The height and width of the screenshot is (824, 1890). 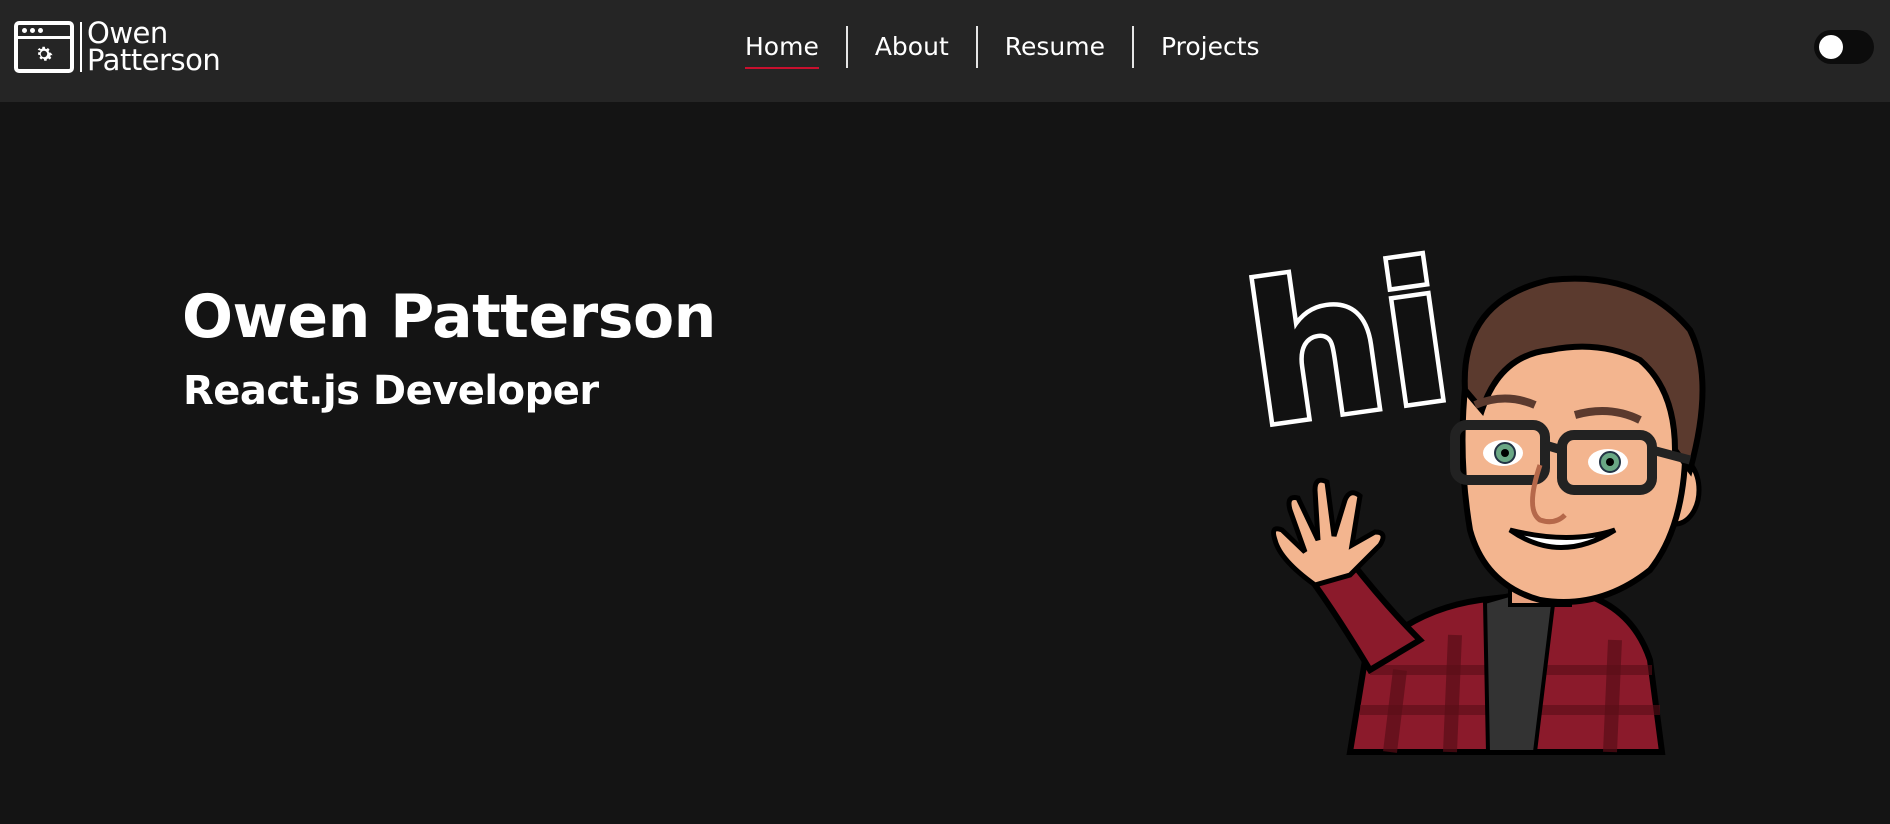 I want to click on nav-about: About, so click(x=912, y=47).